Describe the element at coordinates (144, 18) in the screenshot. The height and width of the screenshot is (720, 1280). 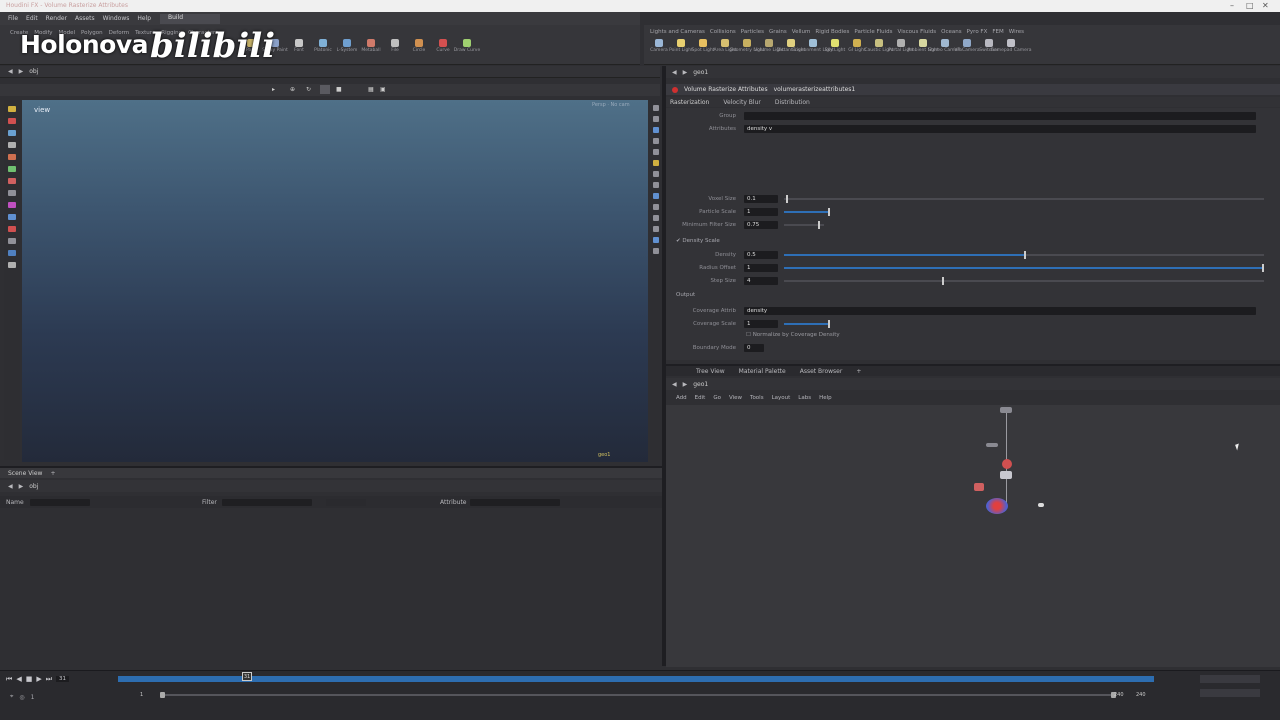
I see `menu-help: Help` at that location.